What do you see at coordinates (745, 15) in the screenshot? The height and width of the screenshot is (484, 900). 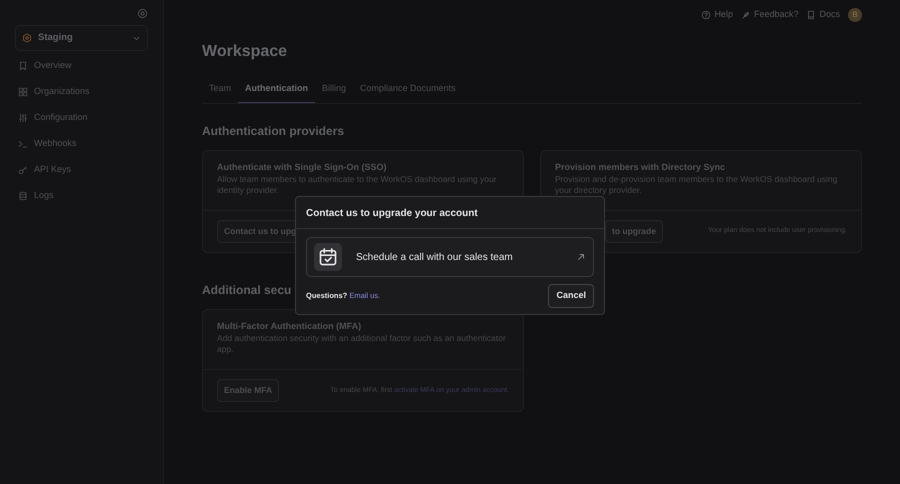 I see `feather-icon` at bounding box center [745, 15].